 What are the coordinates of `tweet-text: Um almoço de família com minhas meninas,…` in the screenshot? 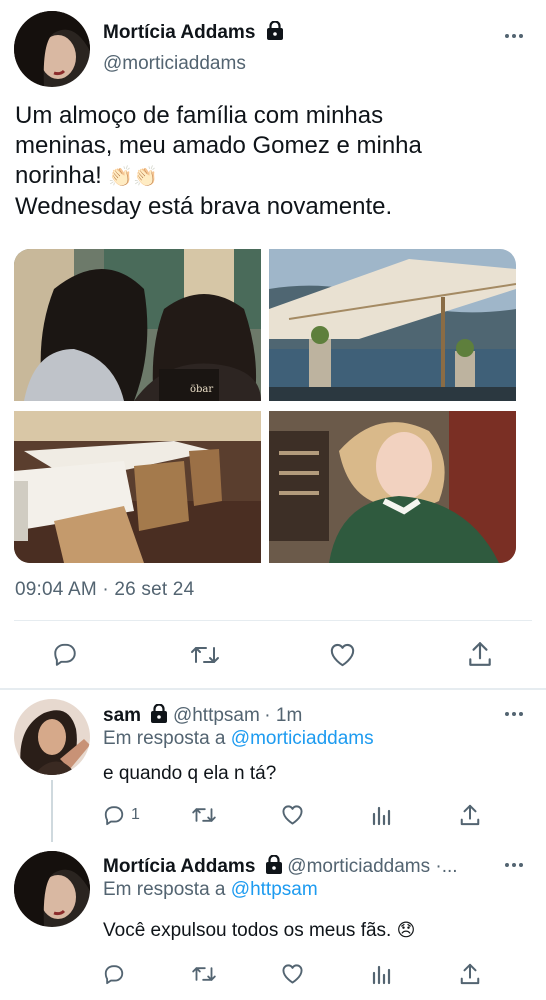 It's located at (275, 161).